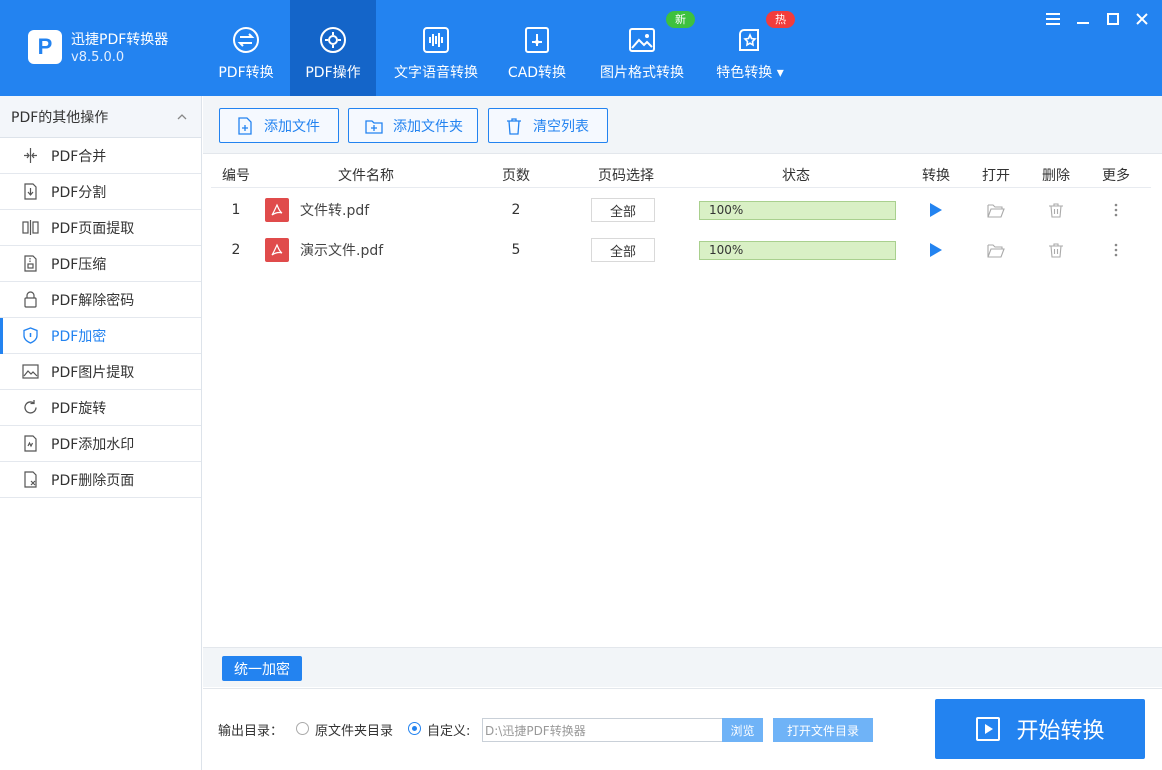 The height and width of the screenshot is (770, 1162). Describe the element at coordinates (333, 40) in the screenshot. I see `gear-icon` at that location.